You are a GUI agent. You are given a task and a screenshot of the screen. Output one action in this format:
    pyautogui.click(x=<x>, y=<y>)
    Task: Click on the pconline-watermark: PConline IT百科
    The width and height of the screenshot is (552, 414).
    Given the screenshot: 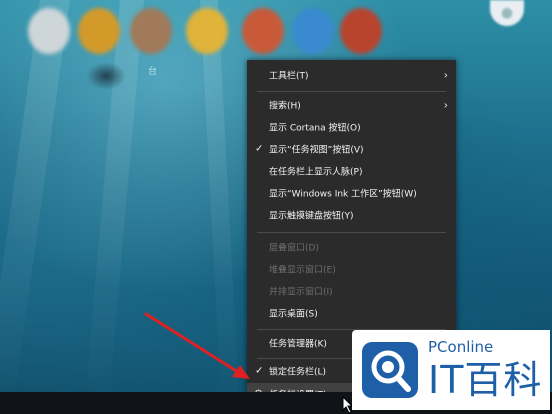 What is the action you would take?
    pyautogui.click(x=451, y=370)
    